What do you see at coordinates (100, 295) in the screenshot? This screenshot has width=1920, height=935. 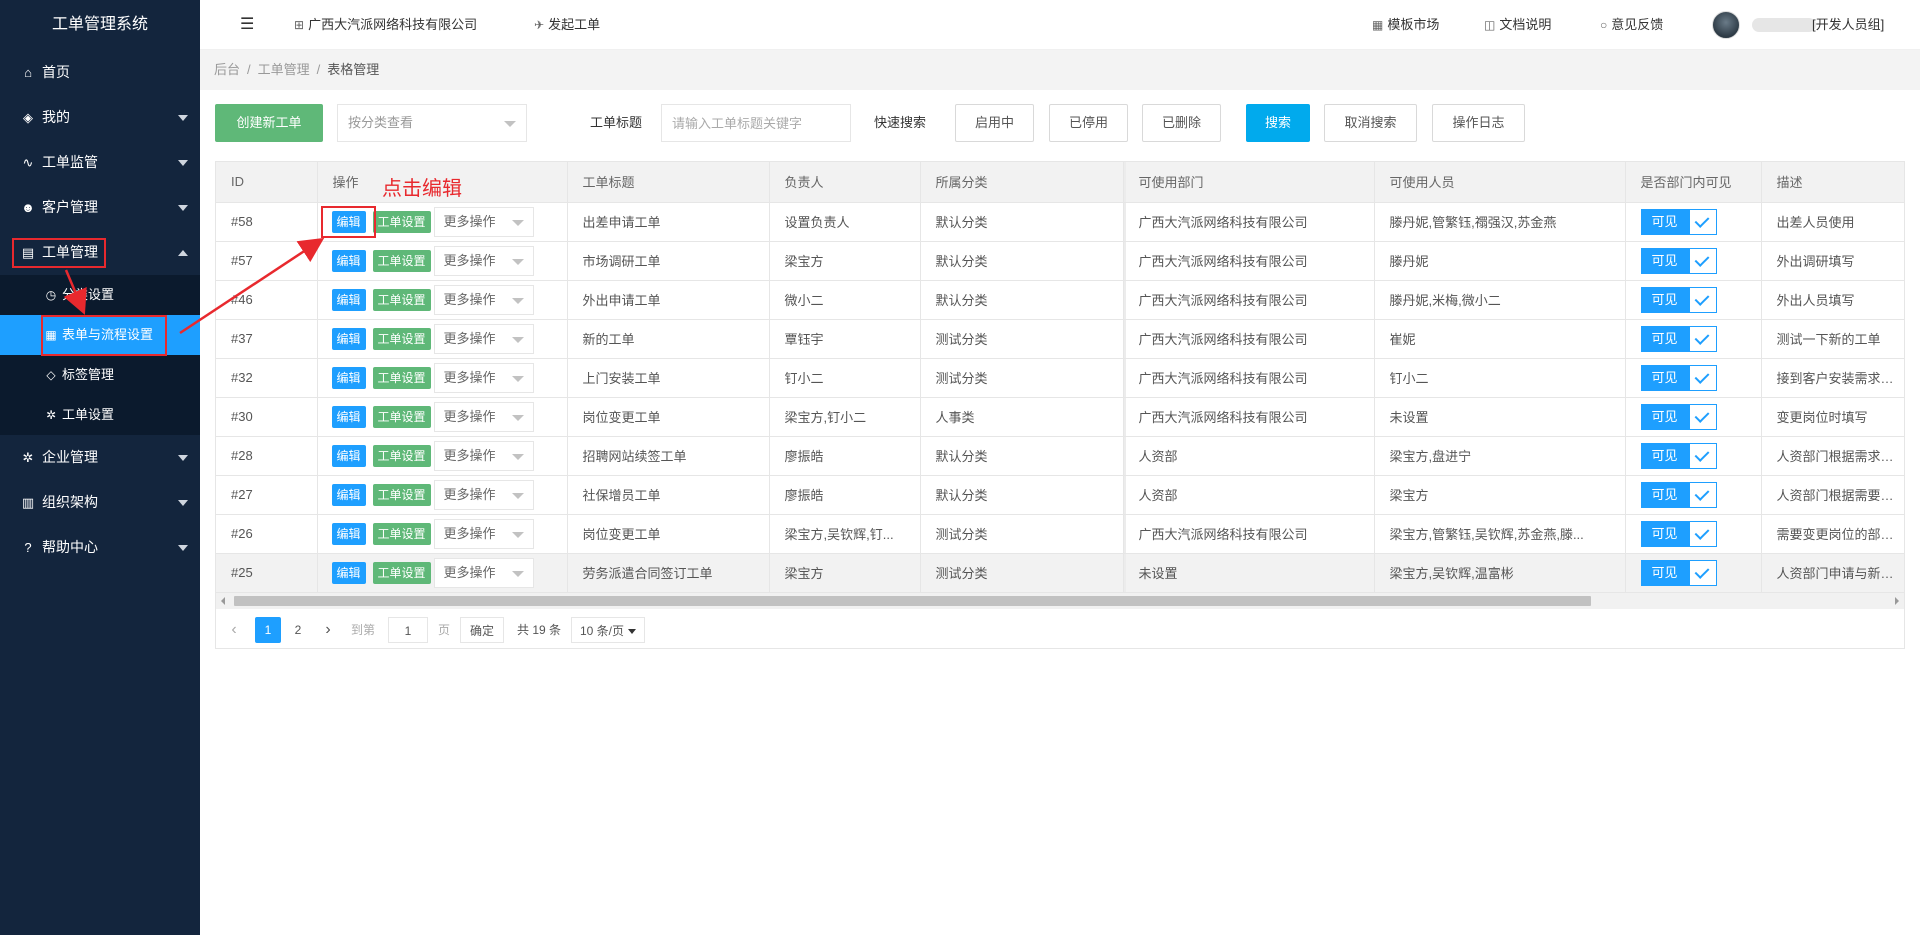 I see `sidebar-item-category-settings: ◷ 分类设置` at bounding box center [100, 295].